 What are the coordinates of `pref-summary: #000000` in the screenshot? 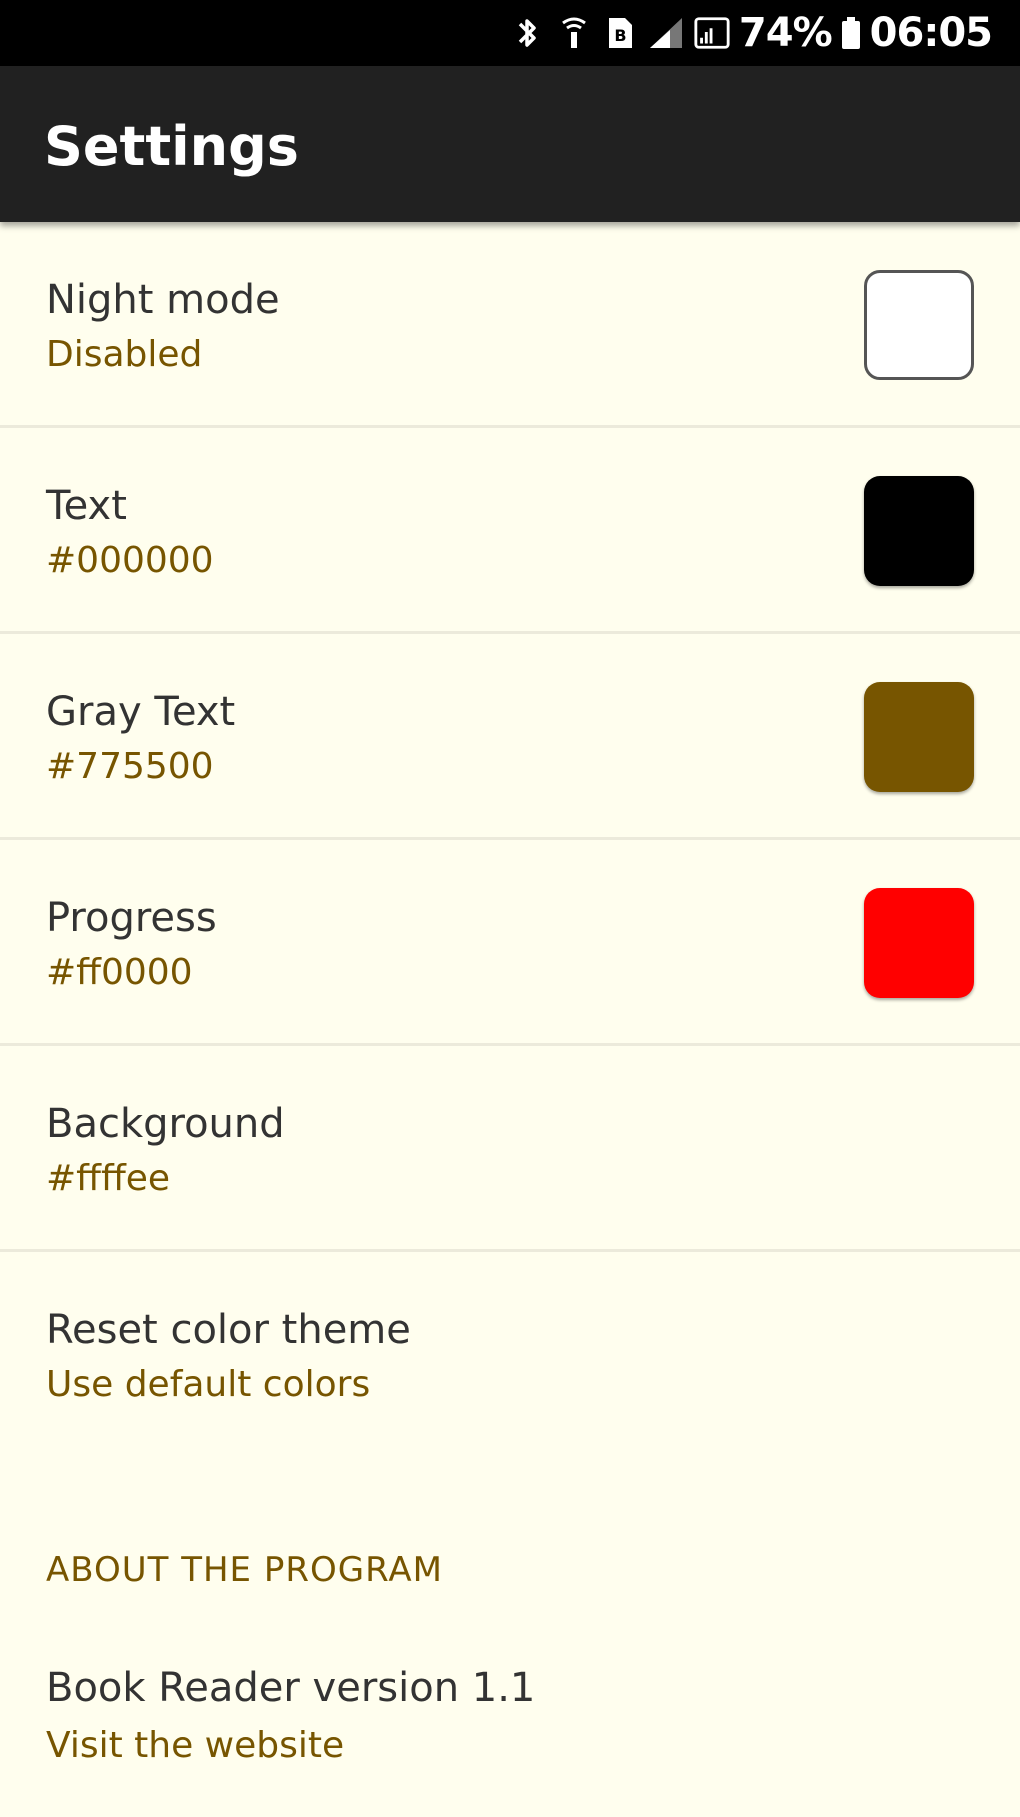 It's located at (130, 560).